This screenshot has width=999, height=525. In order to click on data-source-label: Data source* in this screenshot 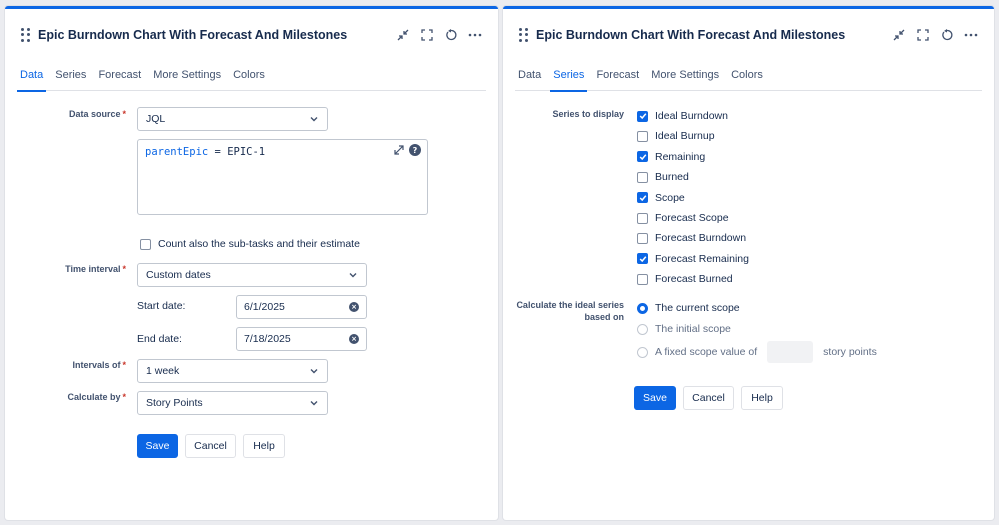, I will do `click(97, 114)`.